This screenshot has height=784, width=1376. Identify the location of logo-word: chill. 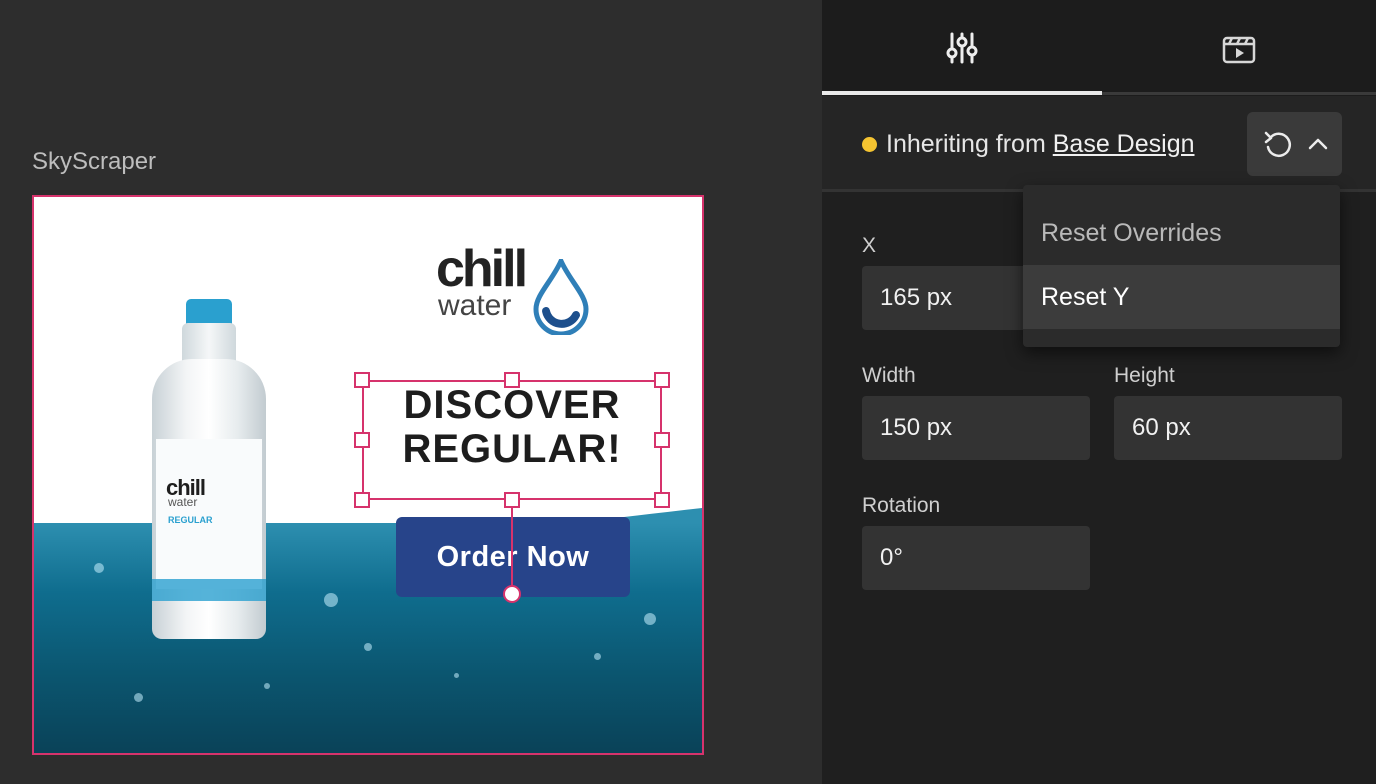
(482, 269).